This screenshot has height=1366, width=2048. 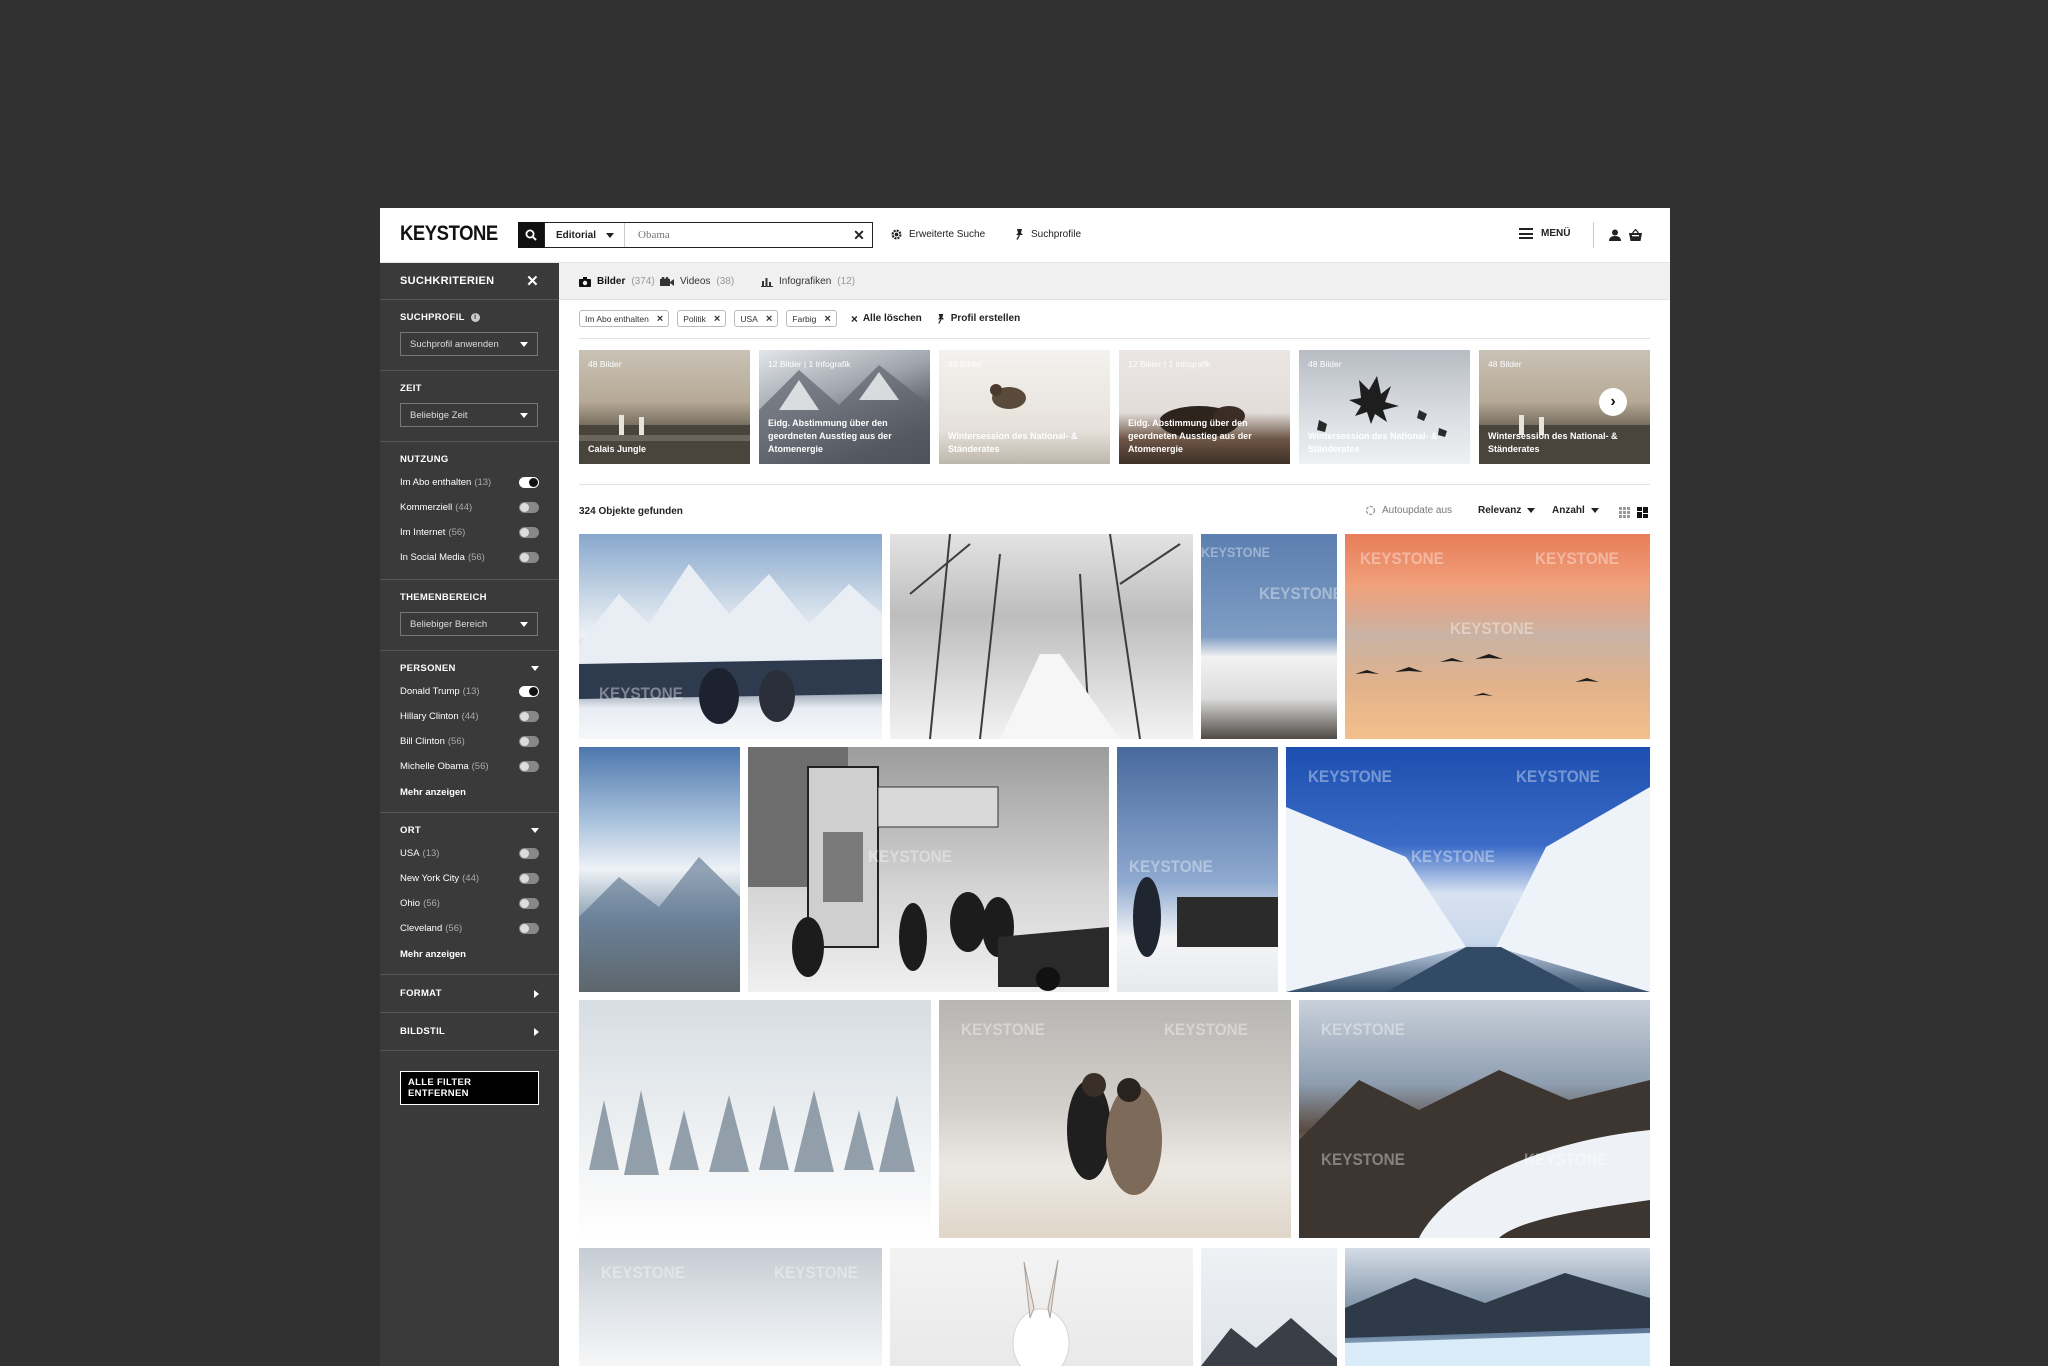 I want to click on topic-dropdown: Beliebiger Bereich, so click(x=469, y=624).